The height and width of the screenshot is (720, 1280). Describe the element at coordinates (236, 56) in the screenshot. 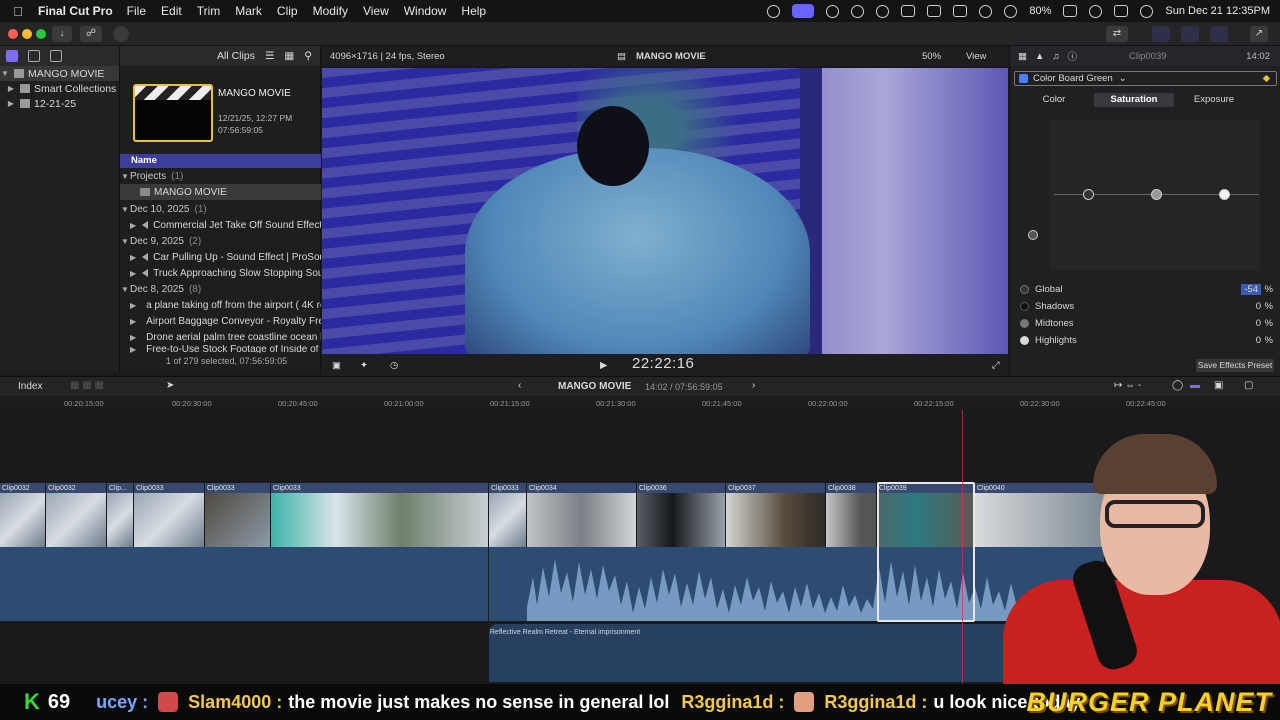

I see `clip-filter-dropdown: All Clips` at that location.